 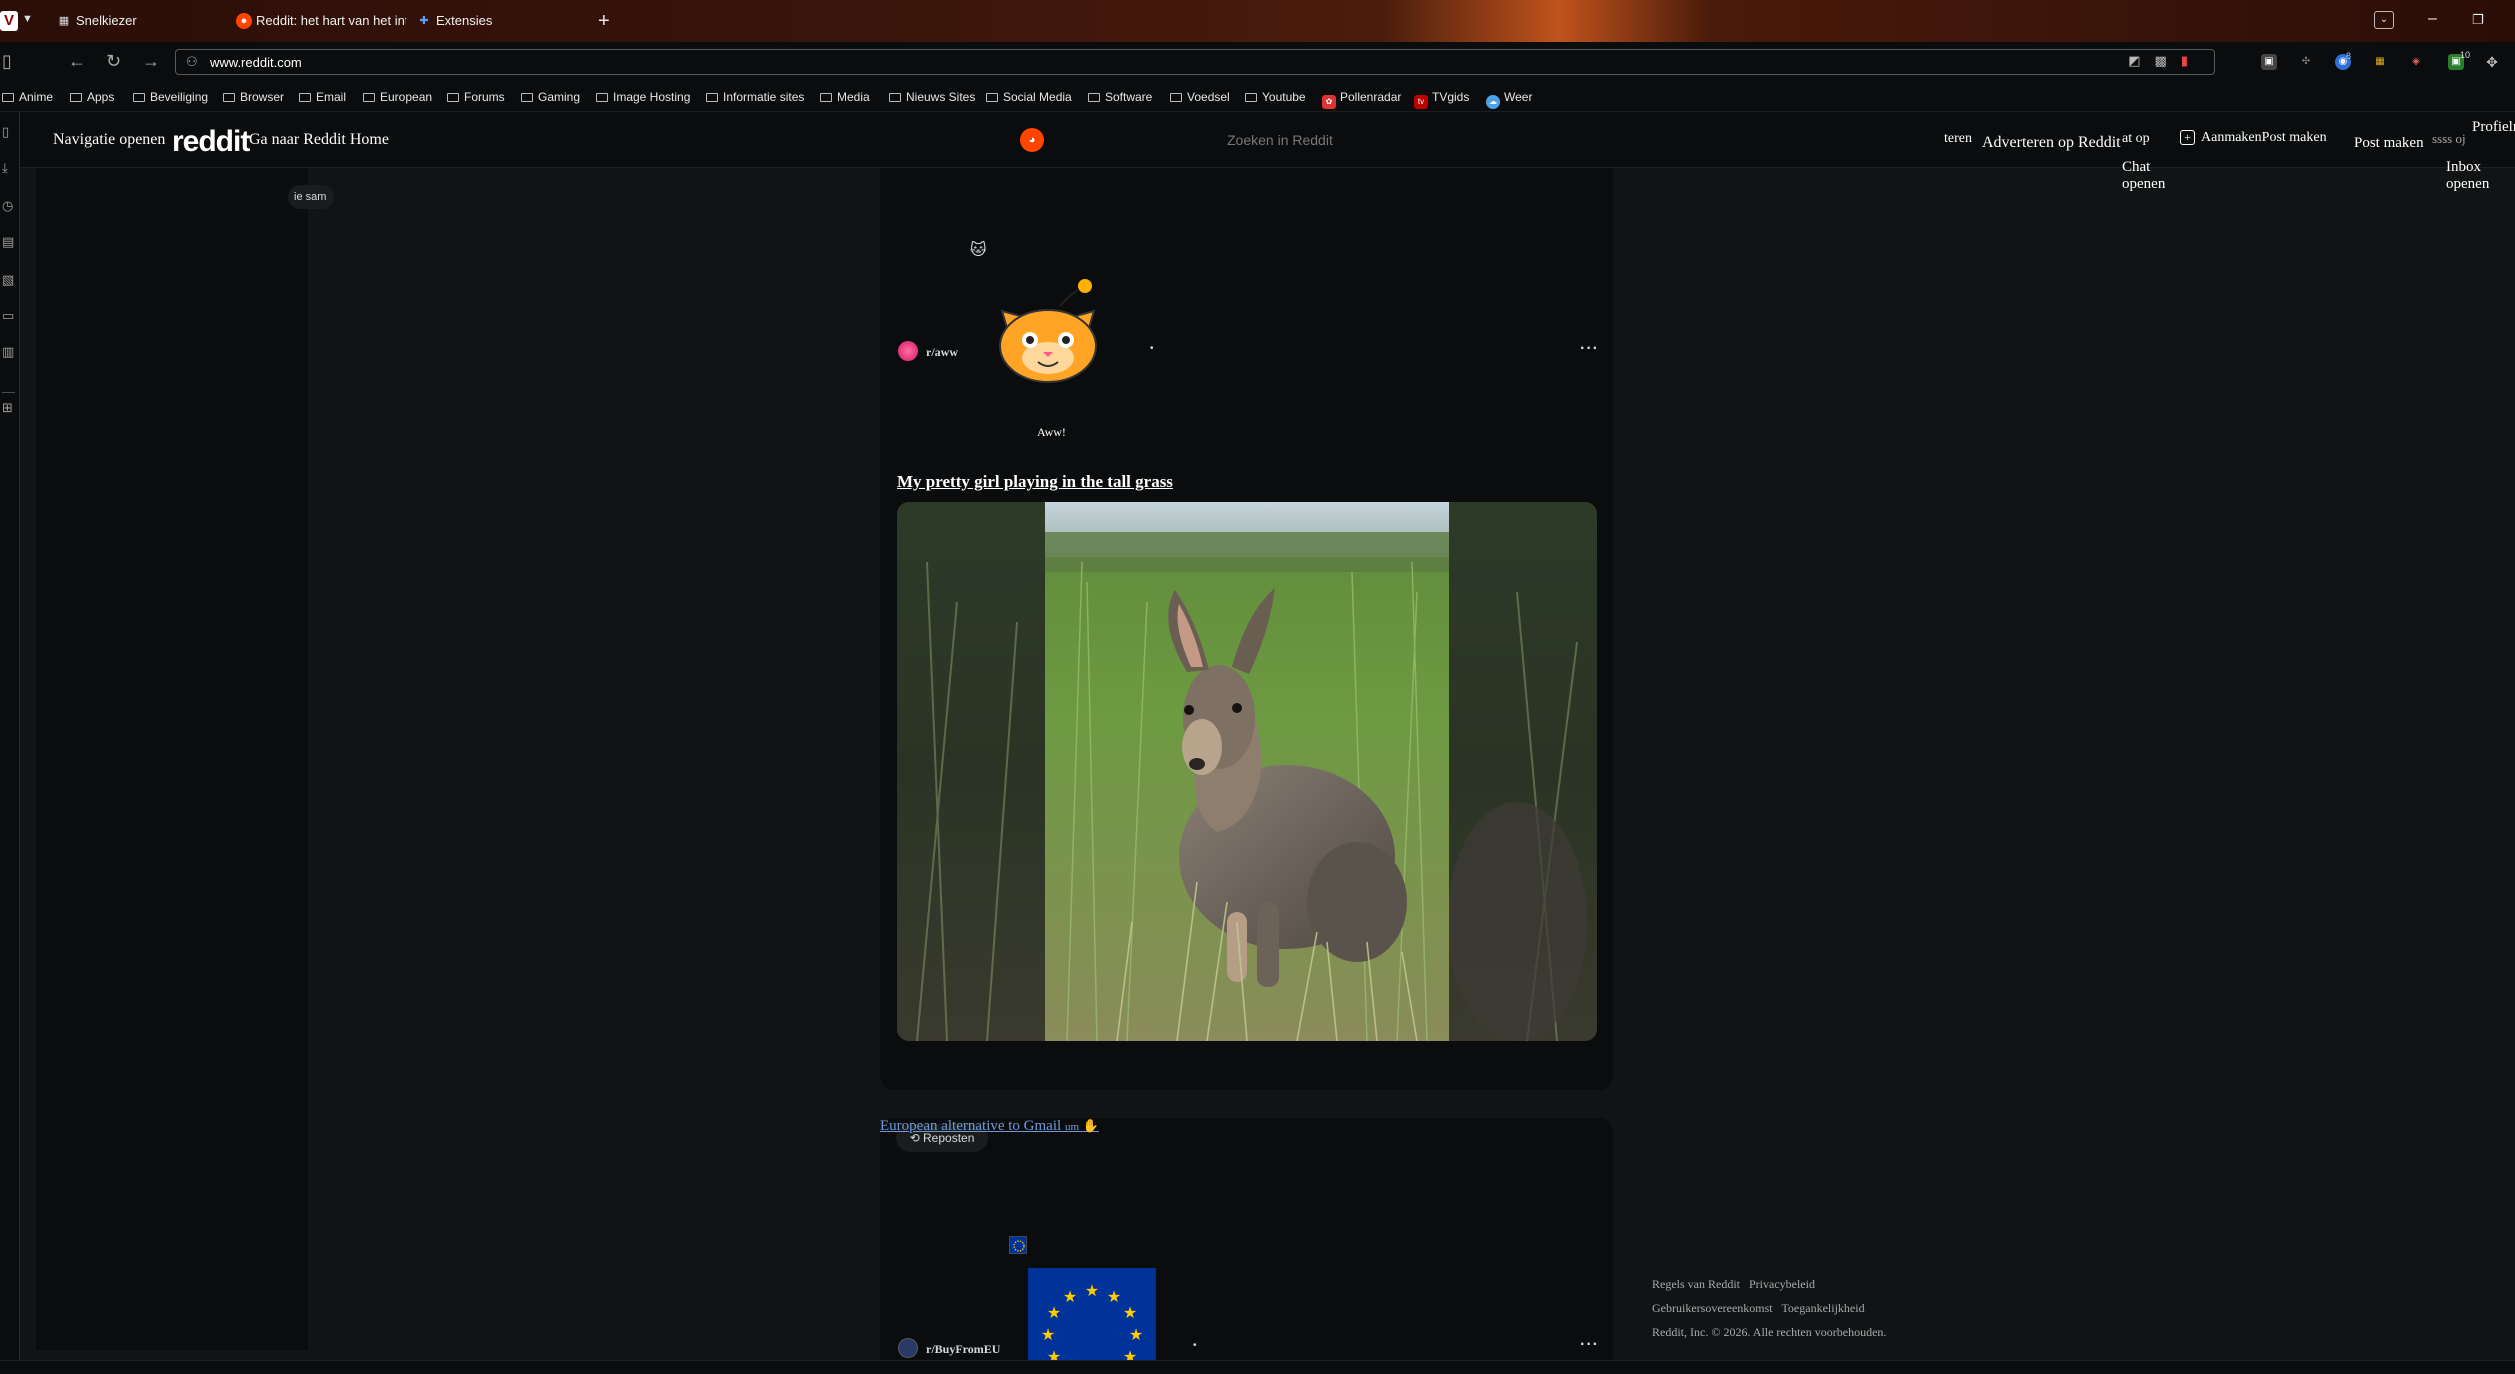 I want to click on extension-icon: ✣, so click(x=2306, y=62).